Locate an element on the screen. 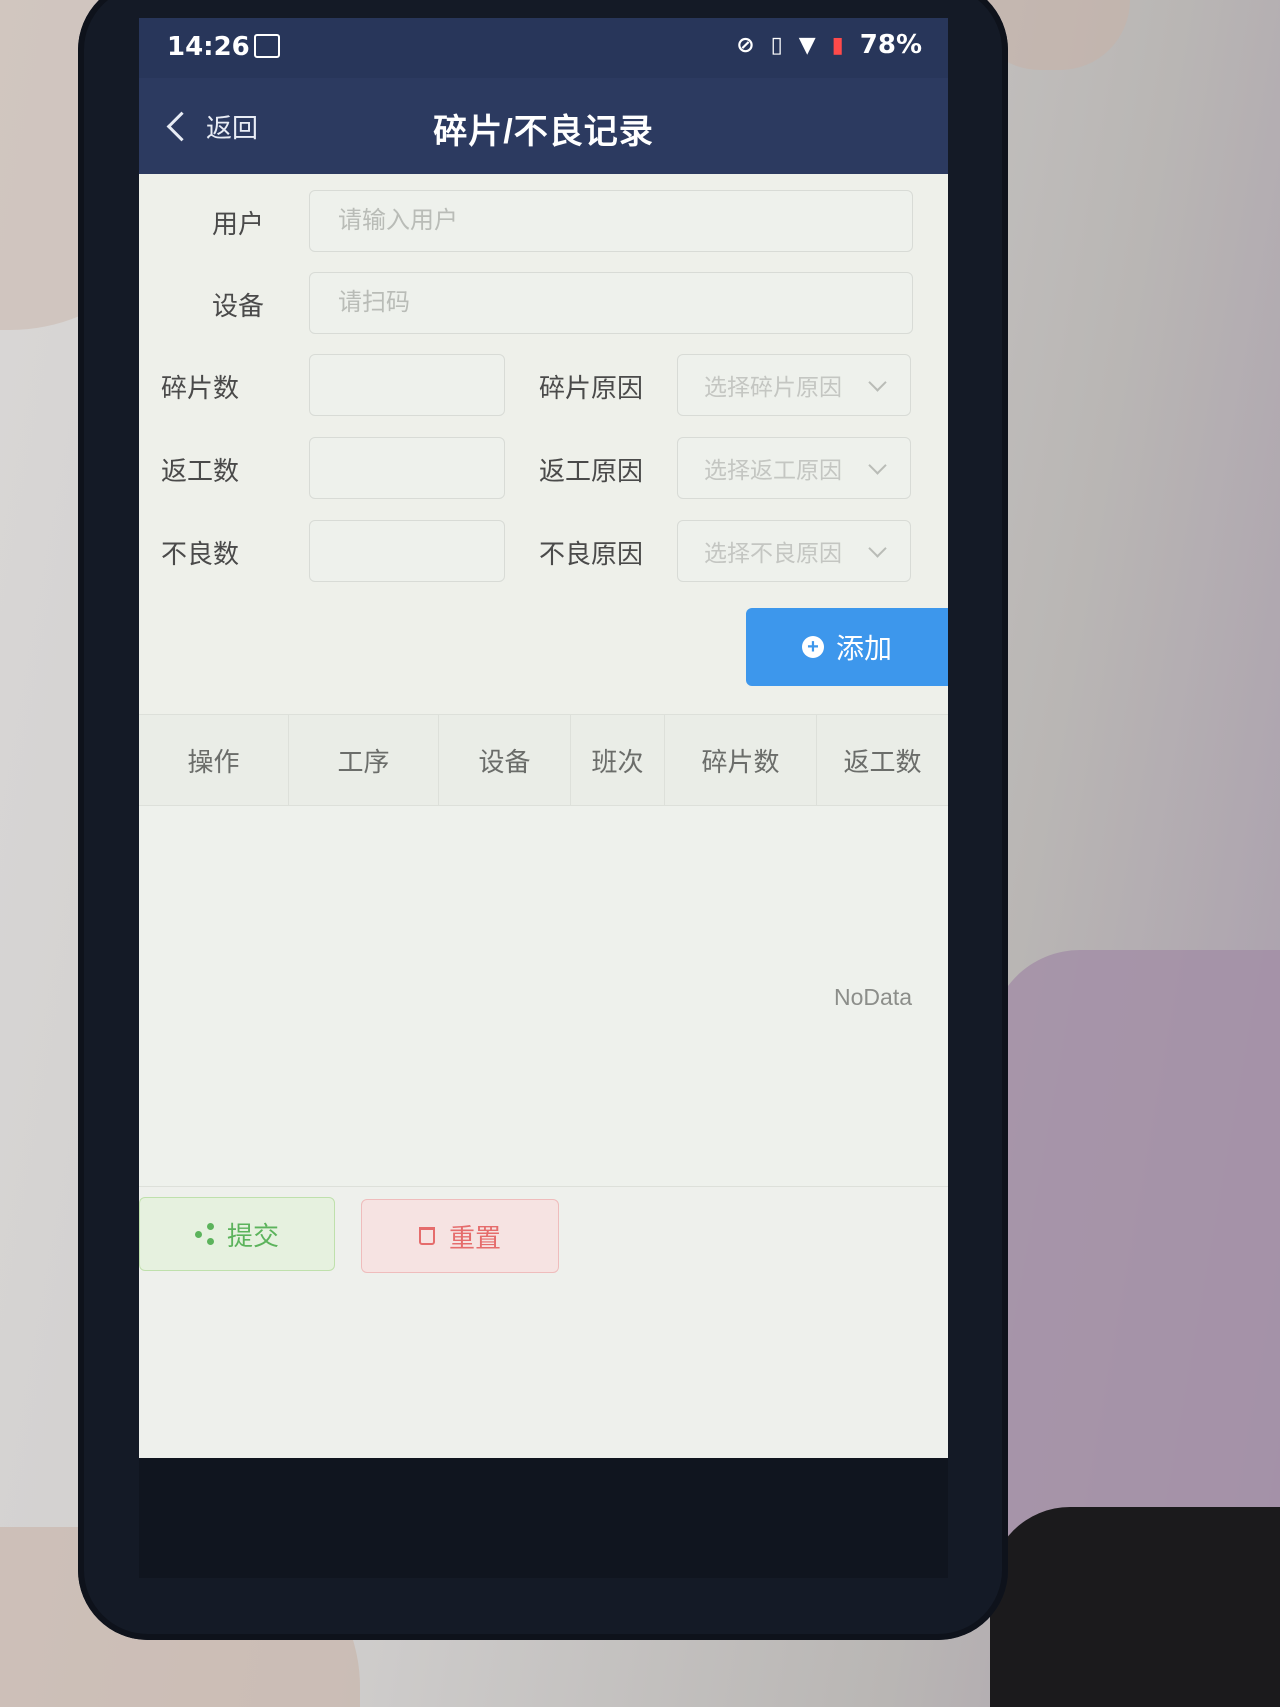 The image size is (1280, 1707). defect-count-input is located at coordinates (407, 551).